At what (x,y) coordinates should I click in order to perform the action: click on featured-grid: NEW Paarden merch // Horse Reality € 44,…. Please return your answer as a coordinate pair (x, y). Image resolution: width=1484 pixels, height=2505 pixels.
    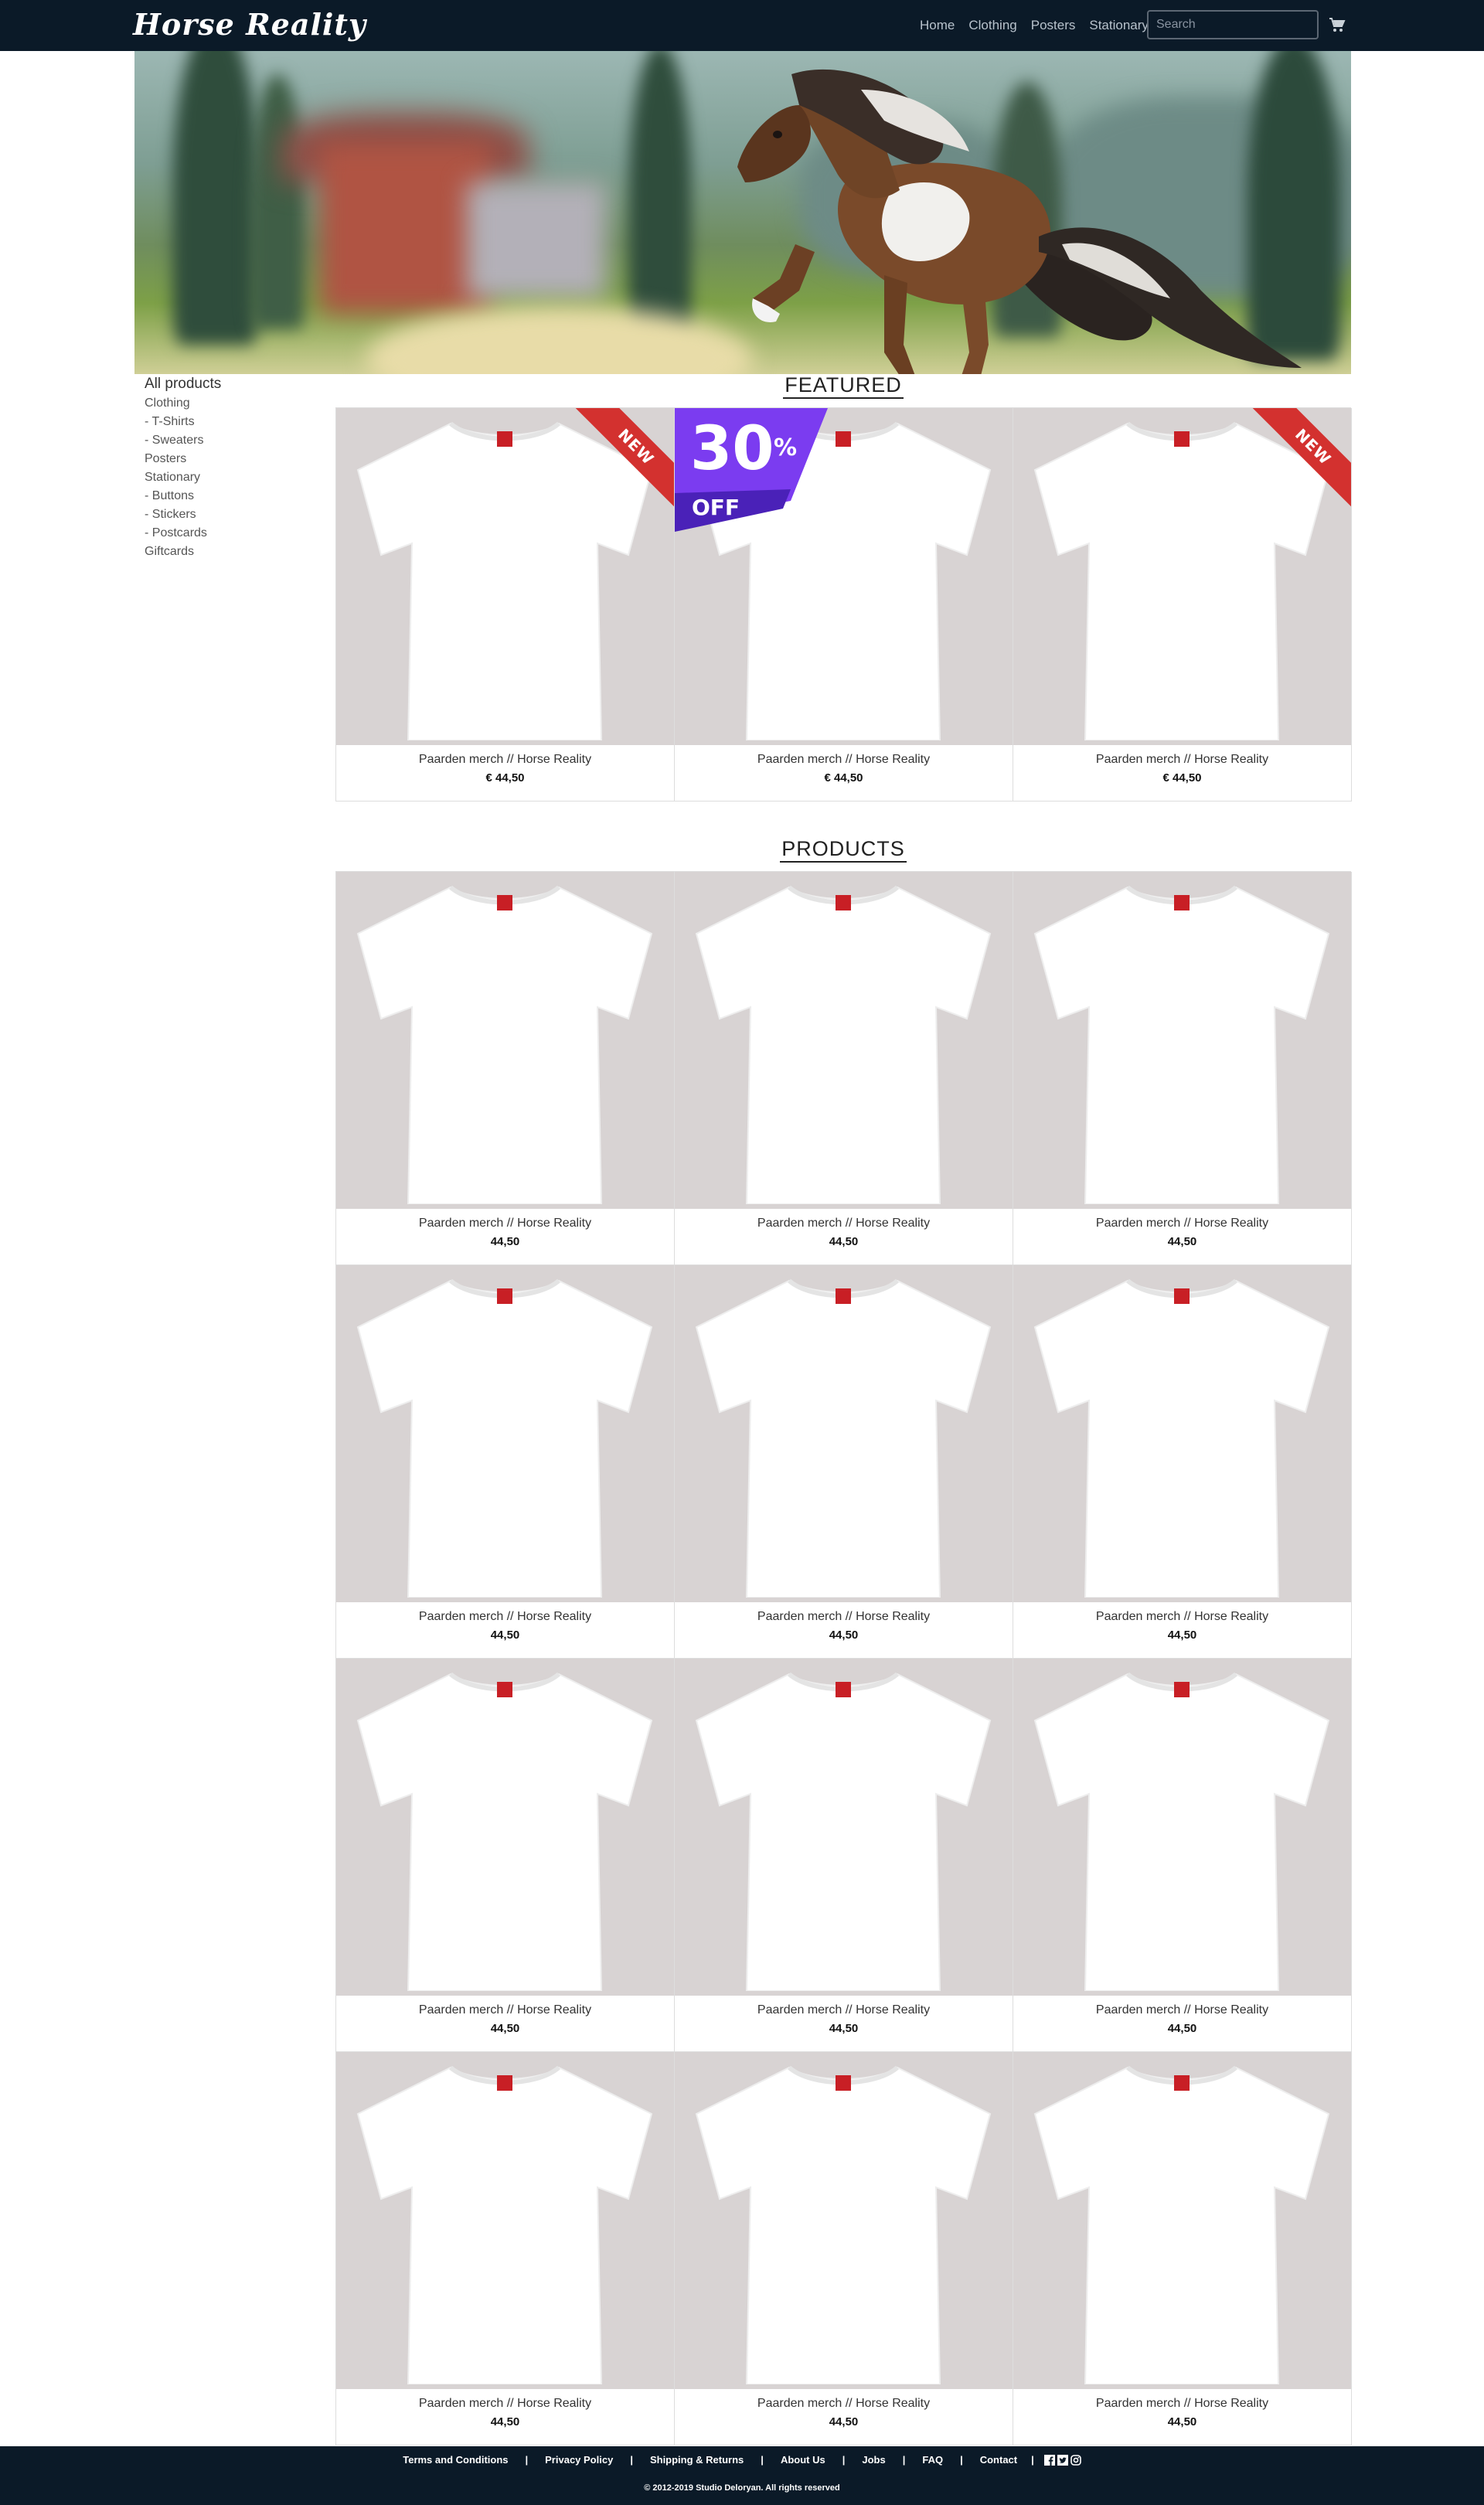
    Looking at the image, I should click on (843, 604).